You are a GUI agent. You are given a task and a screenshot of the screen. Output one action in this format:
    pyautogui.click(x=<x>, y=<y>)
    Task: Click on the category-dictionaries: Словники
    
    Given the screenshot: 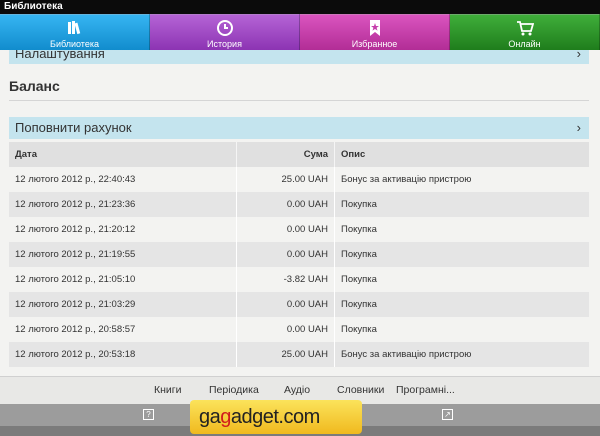 What is the action you would take?
    pyautogui.click(x=360, y=390)
    